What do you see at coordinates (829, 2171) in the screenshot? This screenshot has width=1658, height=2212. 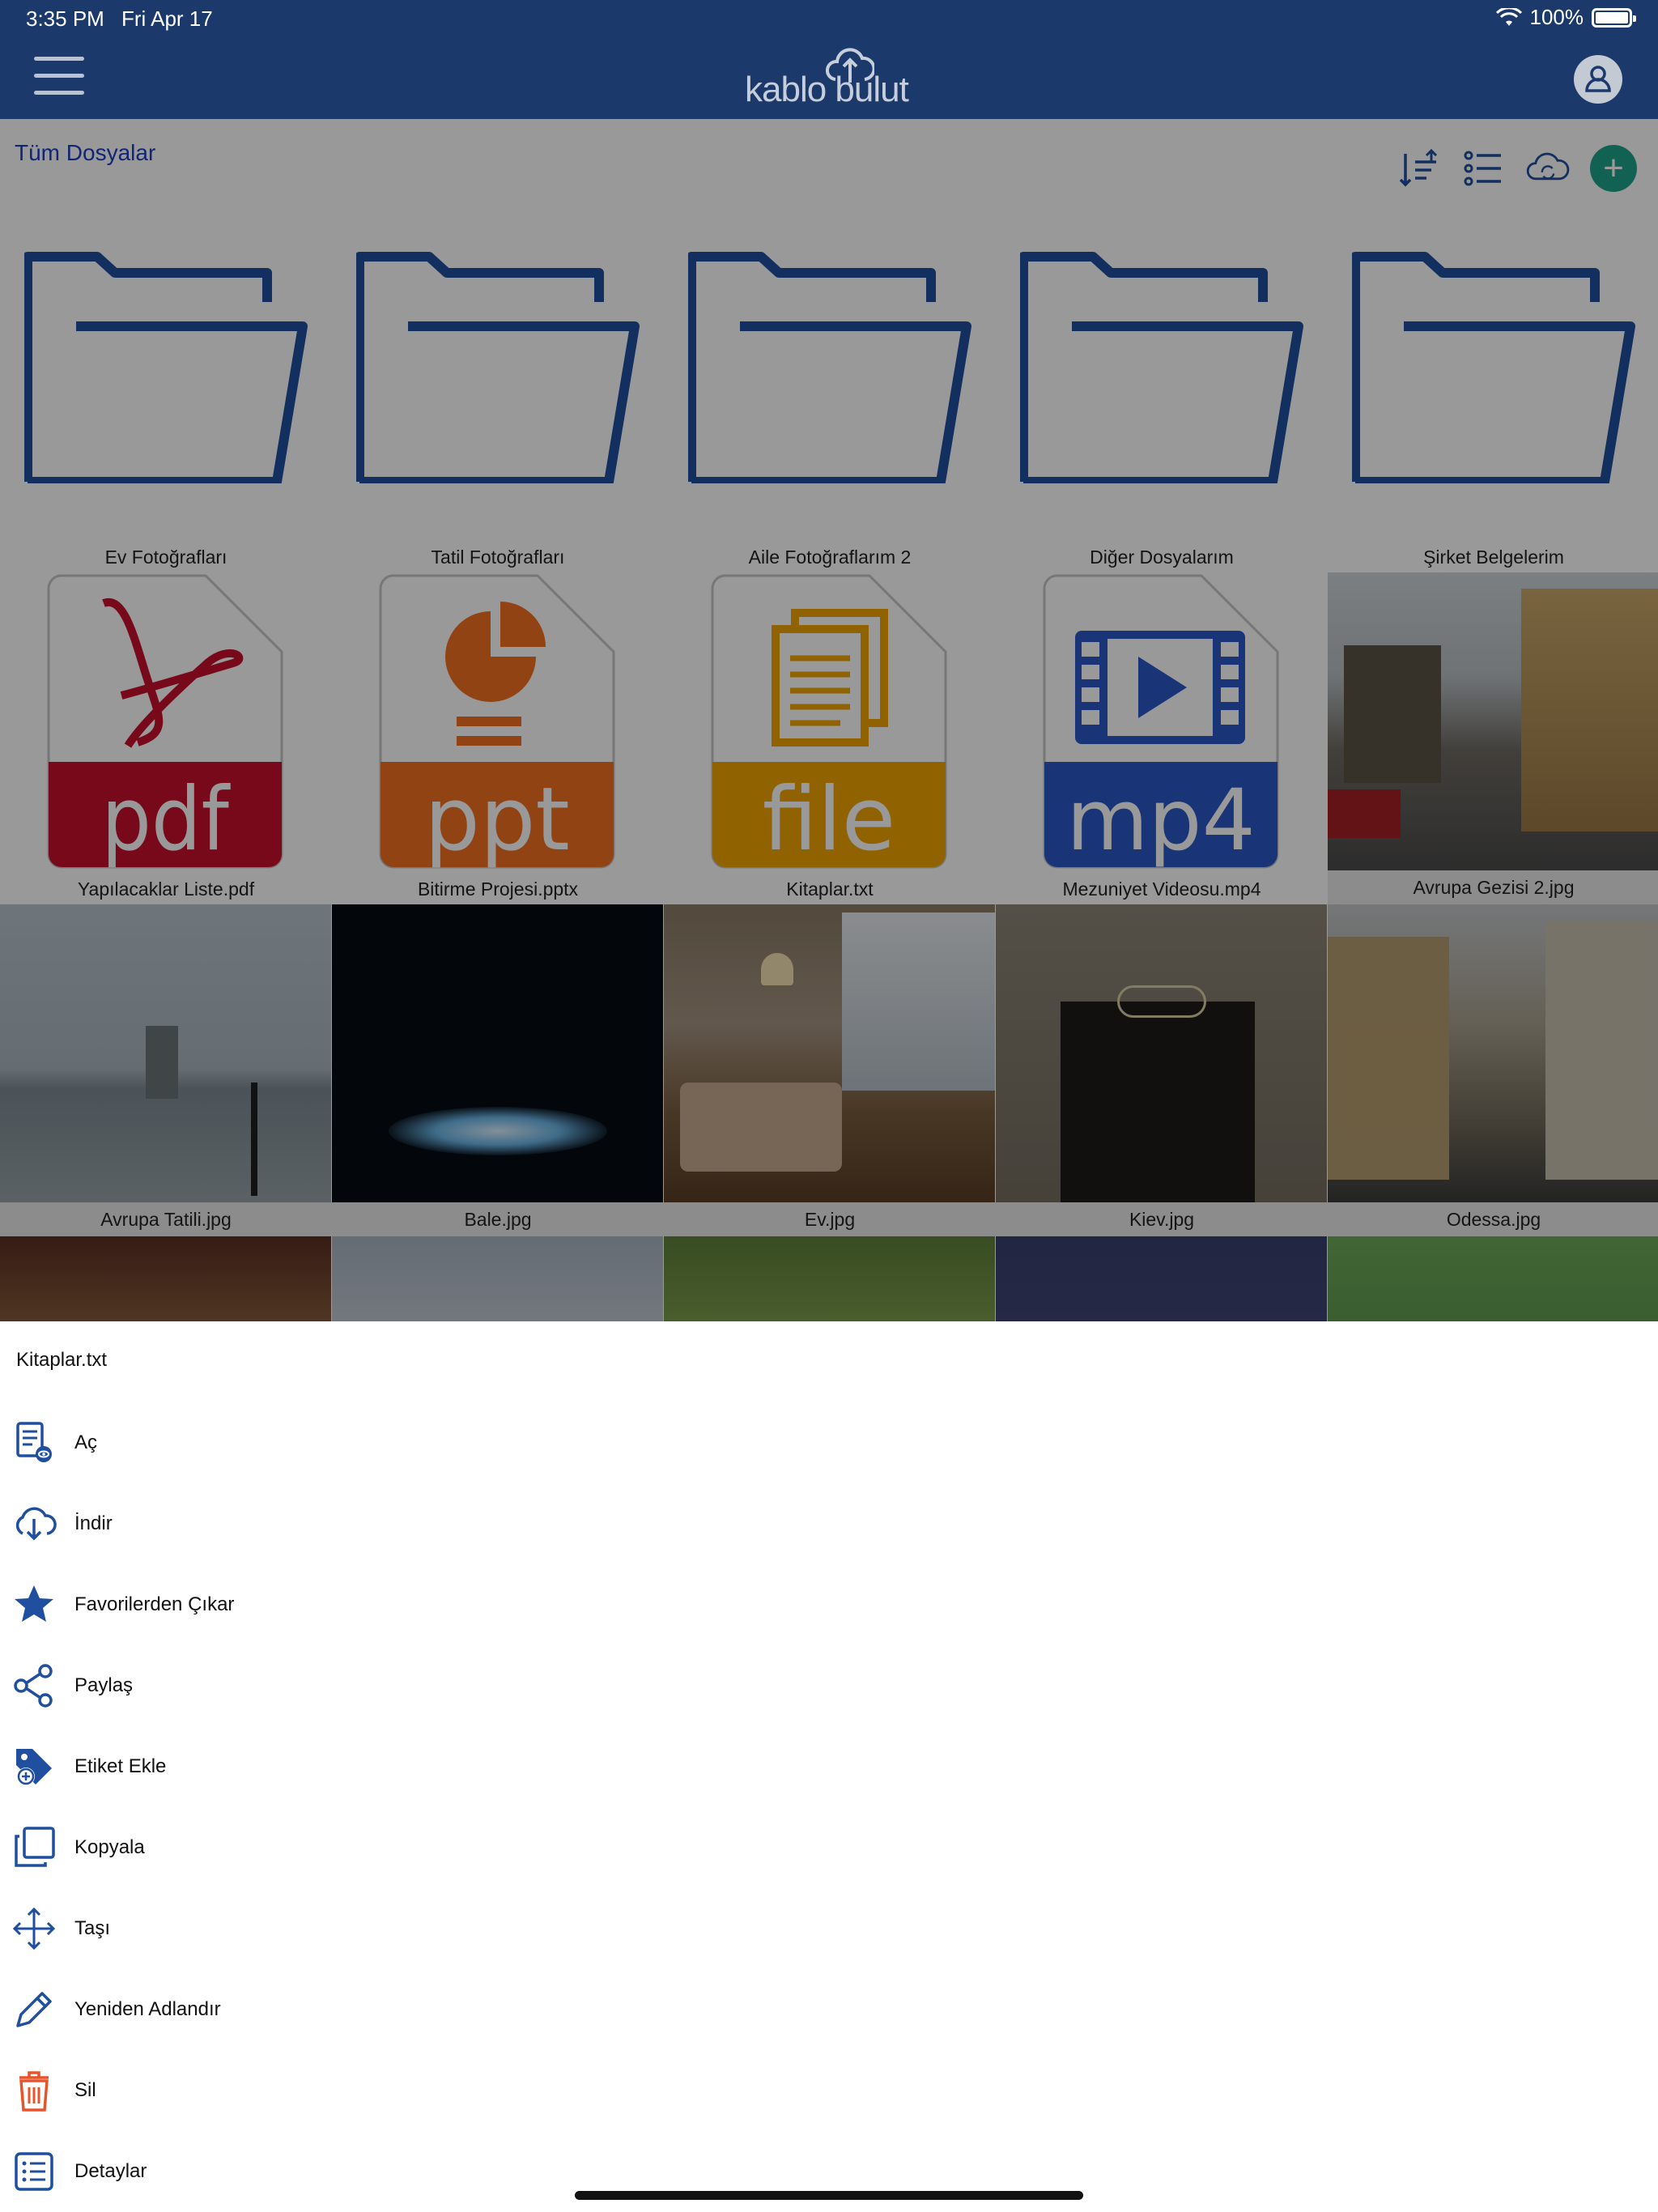 I see `action-details: Detaylar` at bounding box center [829, 2171].